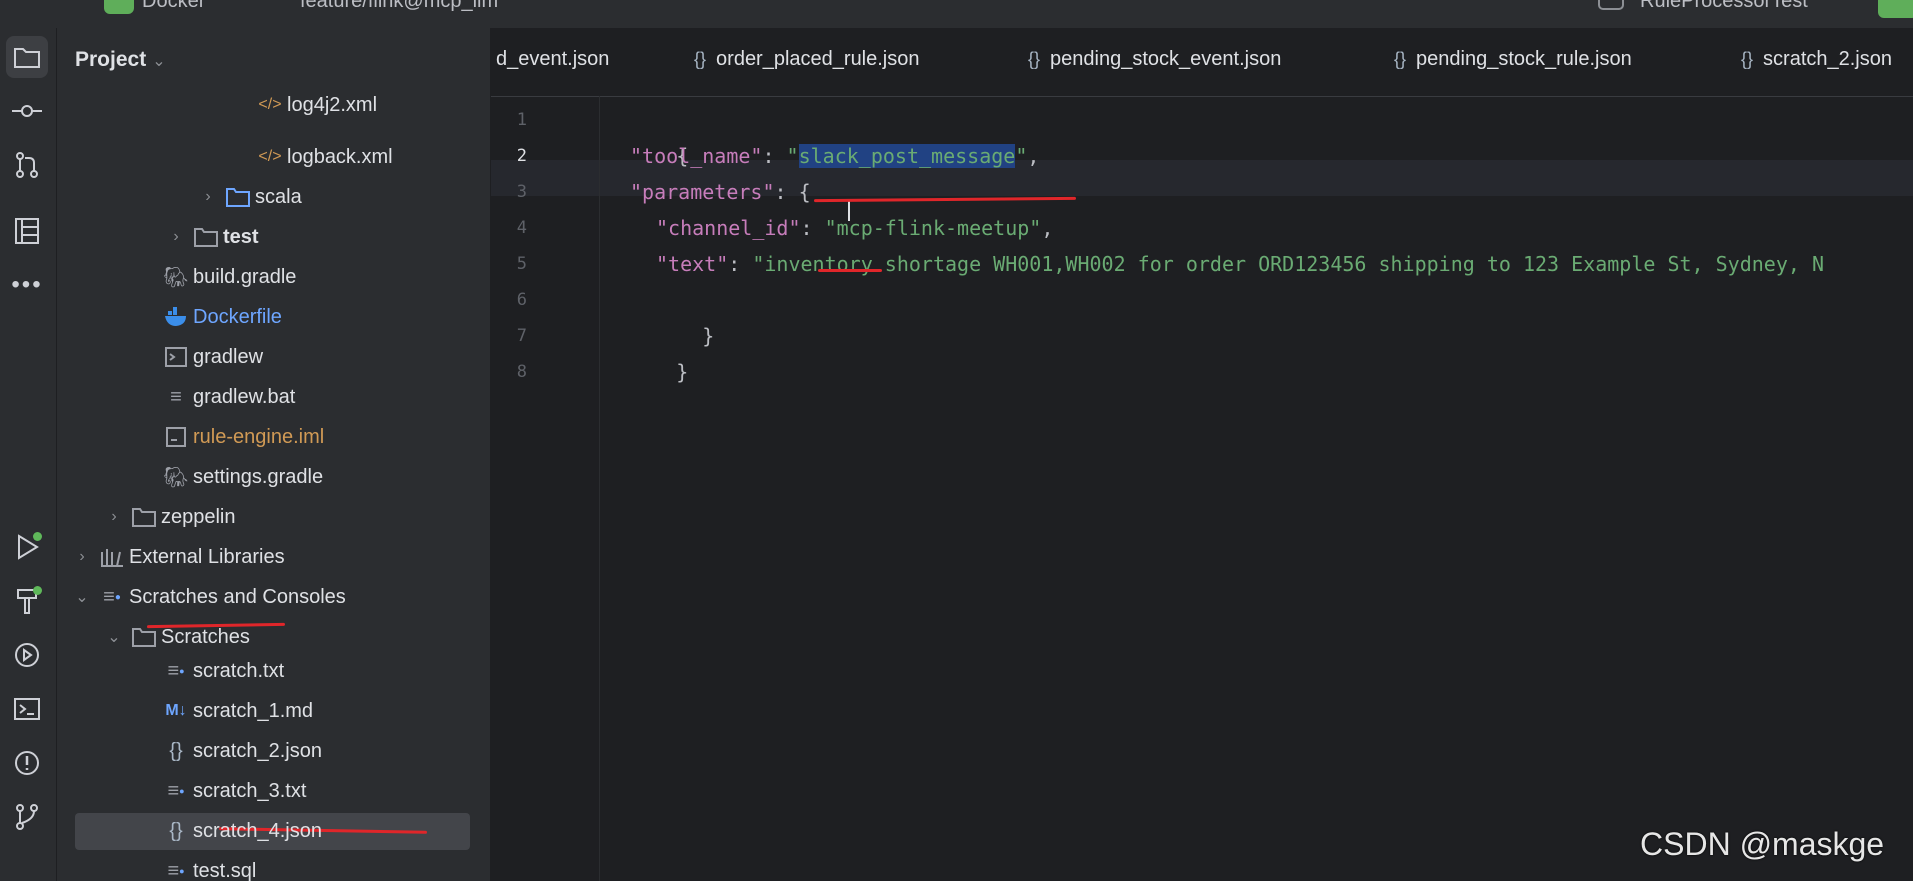 Image resolution: width=1913 pixels, height=881 pixels. Describe the element at coordinates (27, 763) in the screenshot. I see `problems-tool-button` at that location.